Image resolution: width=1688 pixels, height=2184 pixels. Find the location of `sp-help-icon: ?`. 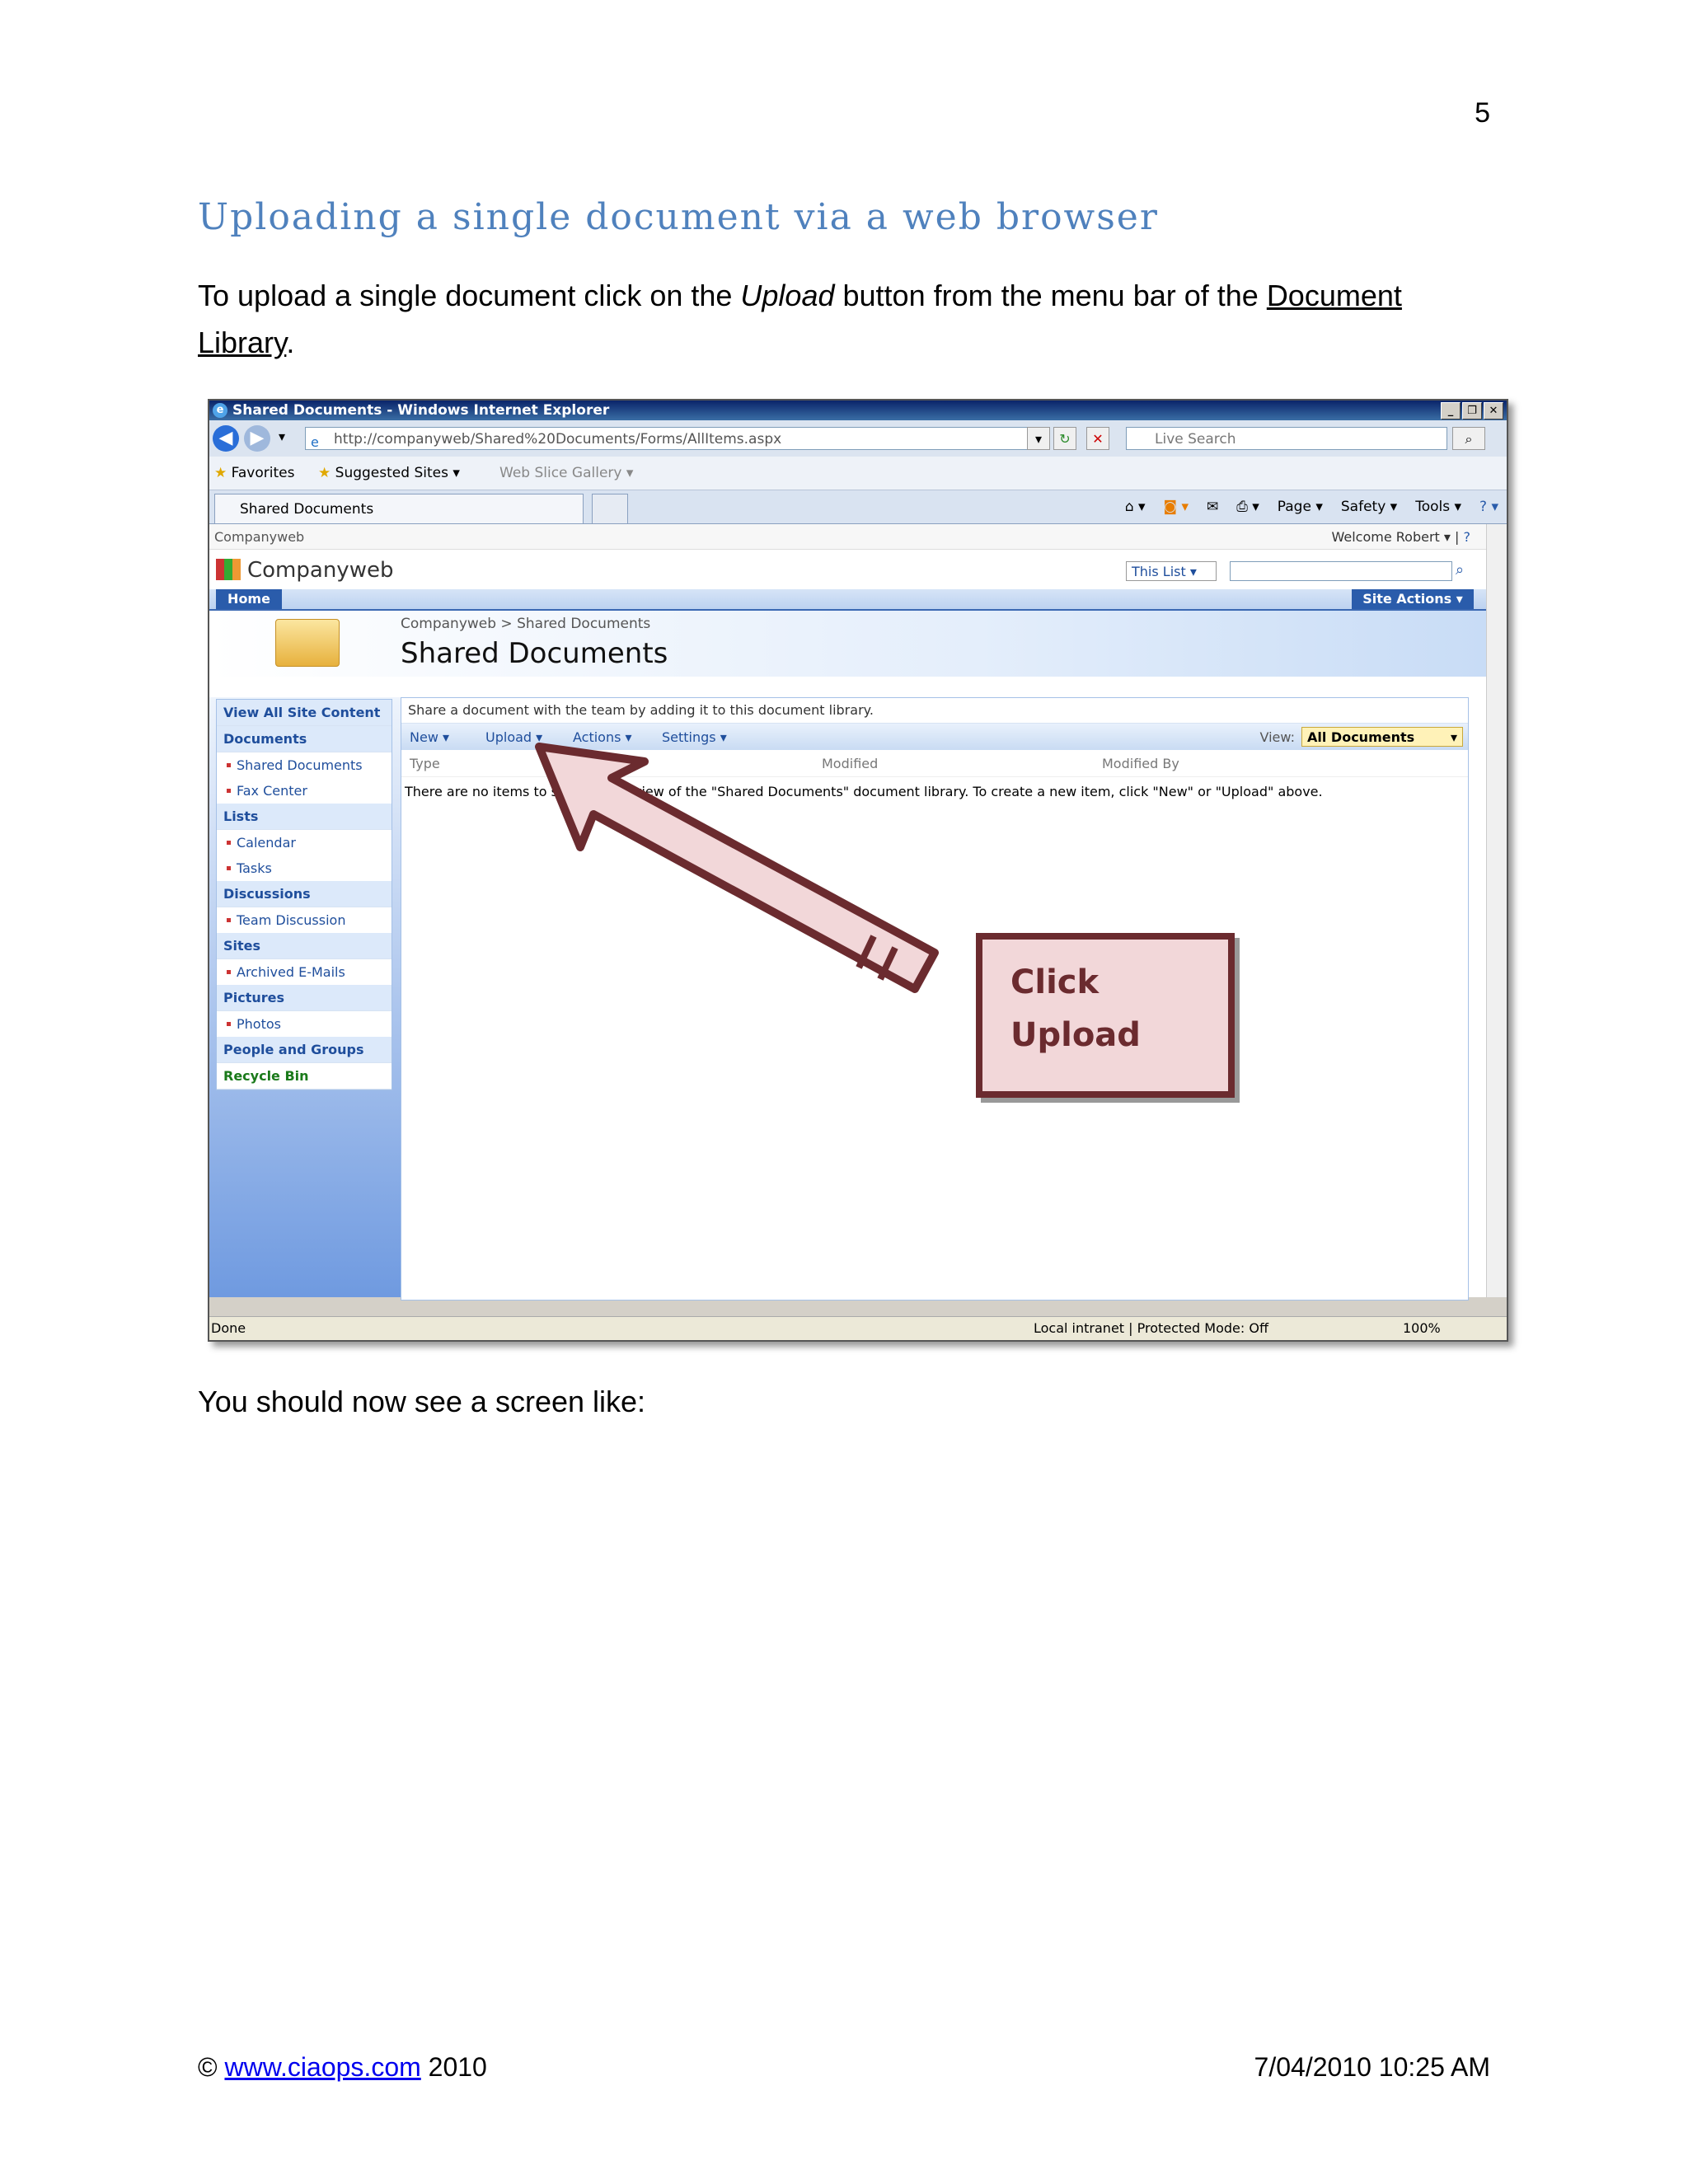

sp-help-icon: ? is located at coordinates (1467, 537).